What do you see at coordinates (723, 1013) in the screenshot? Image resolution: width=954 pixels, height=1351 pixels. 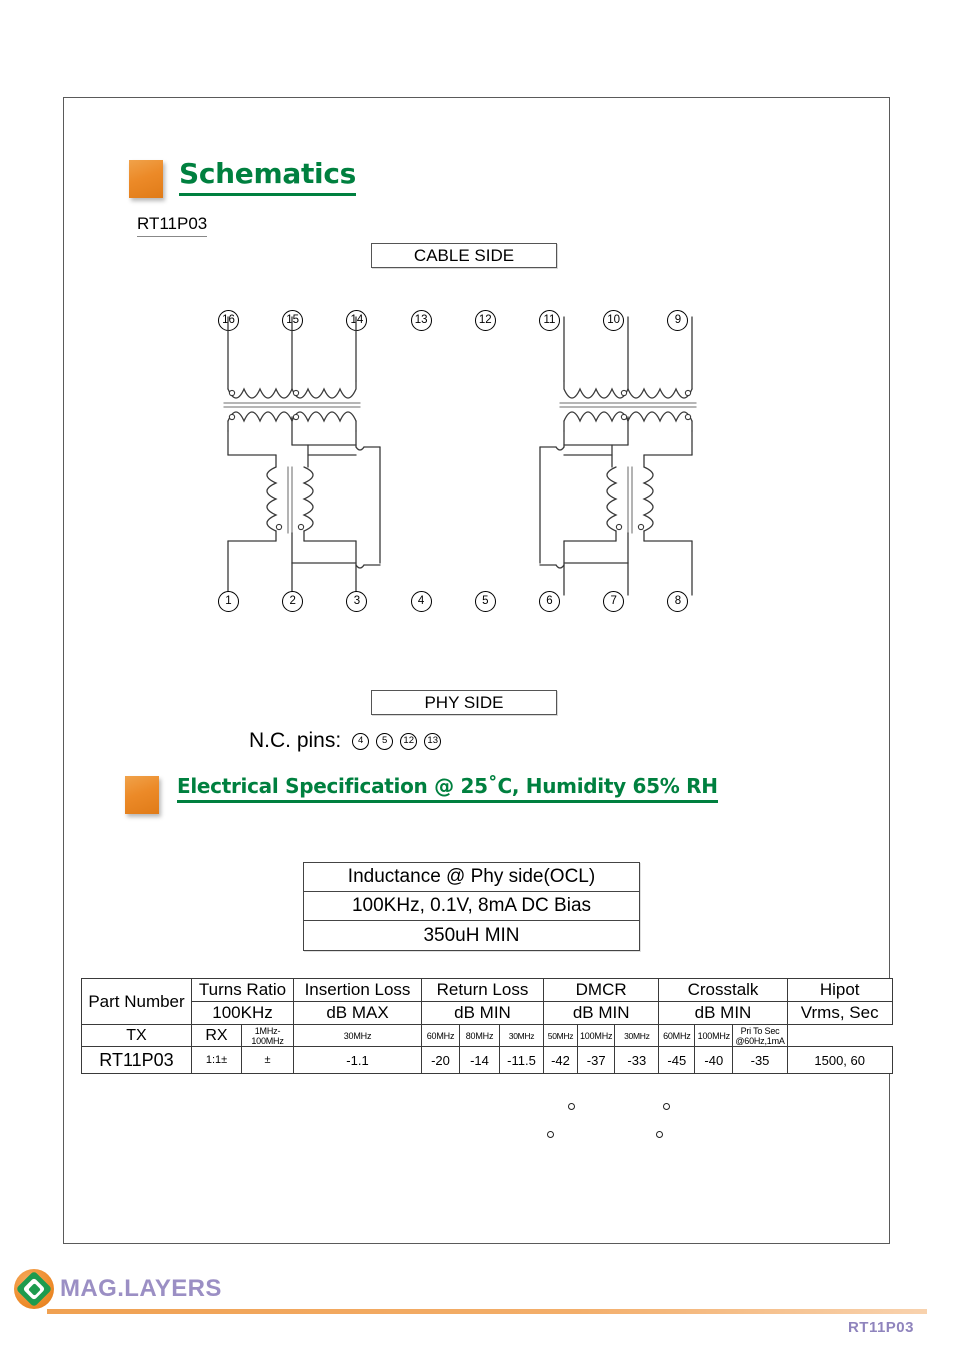 I see `th-crosstalk-unit: dB MIN` at bounding box center [723, 1013].